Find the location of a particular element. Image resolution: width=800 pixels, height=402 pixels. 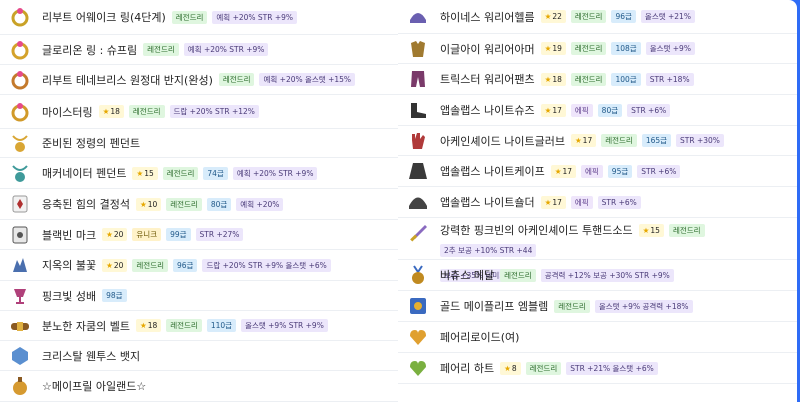

emblem-icon is located at coordinates (418, 306).